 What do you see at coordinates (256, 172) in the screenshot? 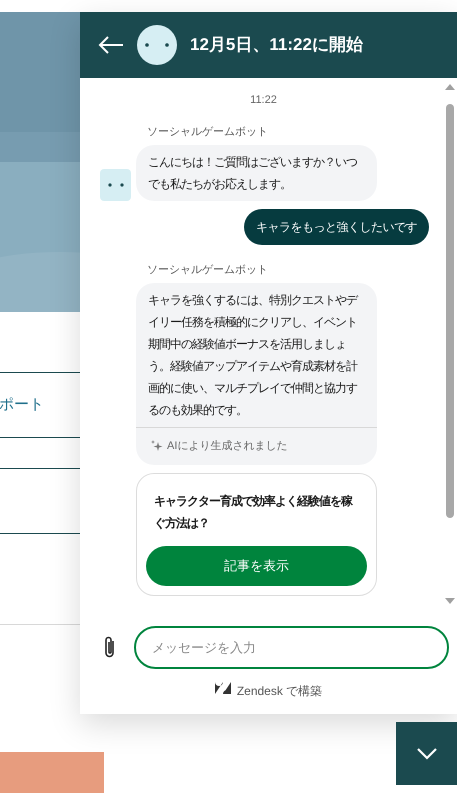
I see `message-bubble: こんにちは！ご質問はございますか？いつでも私たちがお応えします。` at bounding box center [256, 172].